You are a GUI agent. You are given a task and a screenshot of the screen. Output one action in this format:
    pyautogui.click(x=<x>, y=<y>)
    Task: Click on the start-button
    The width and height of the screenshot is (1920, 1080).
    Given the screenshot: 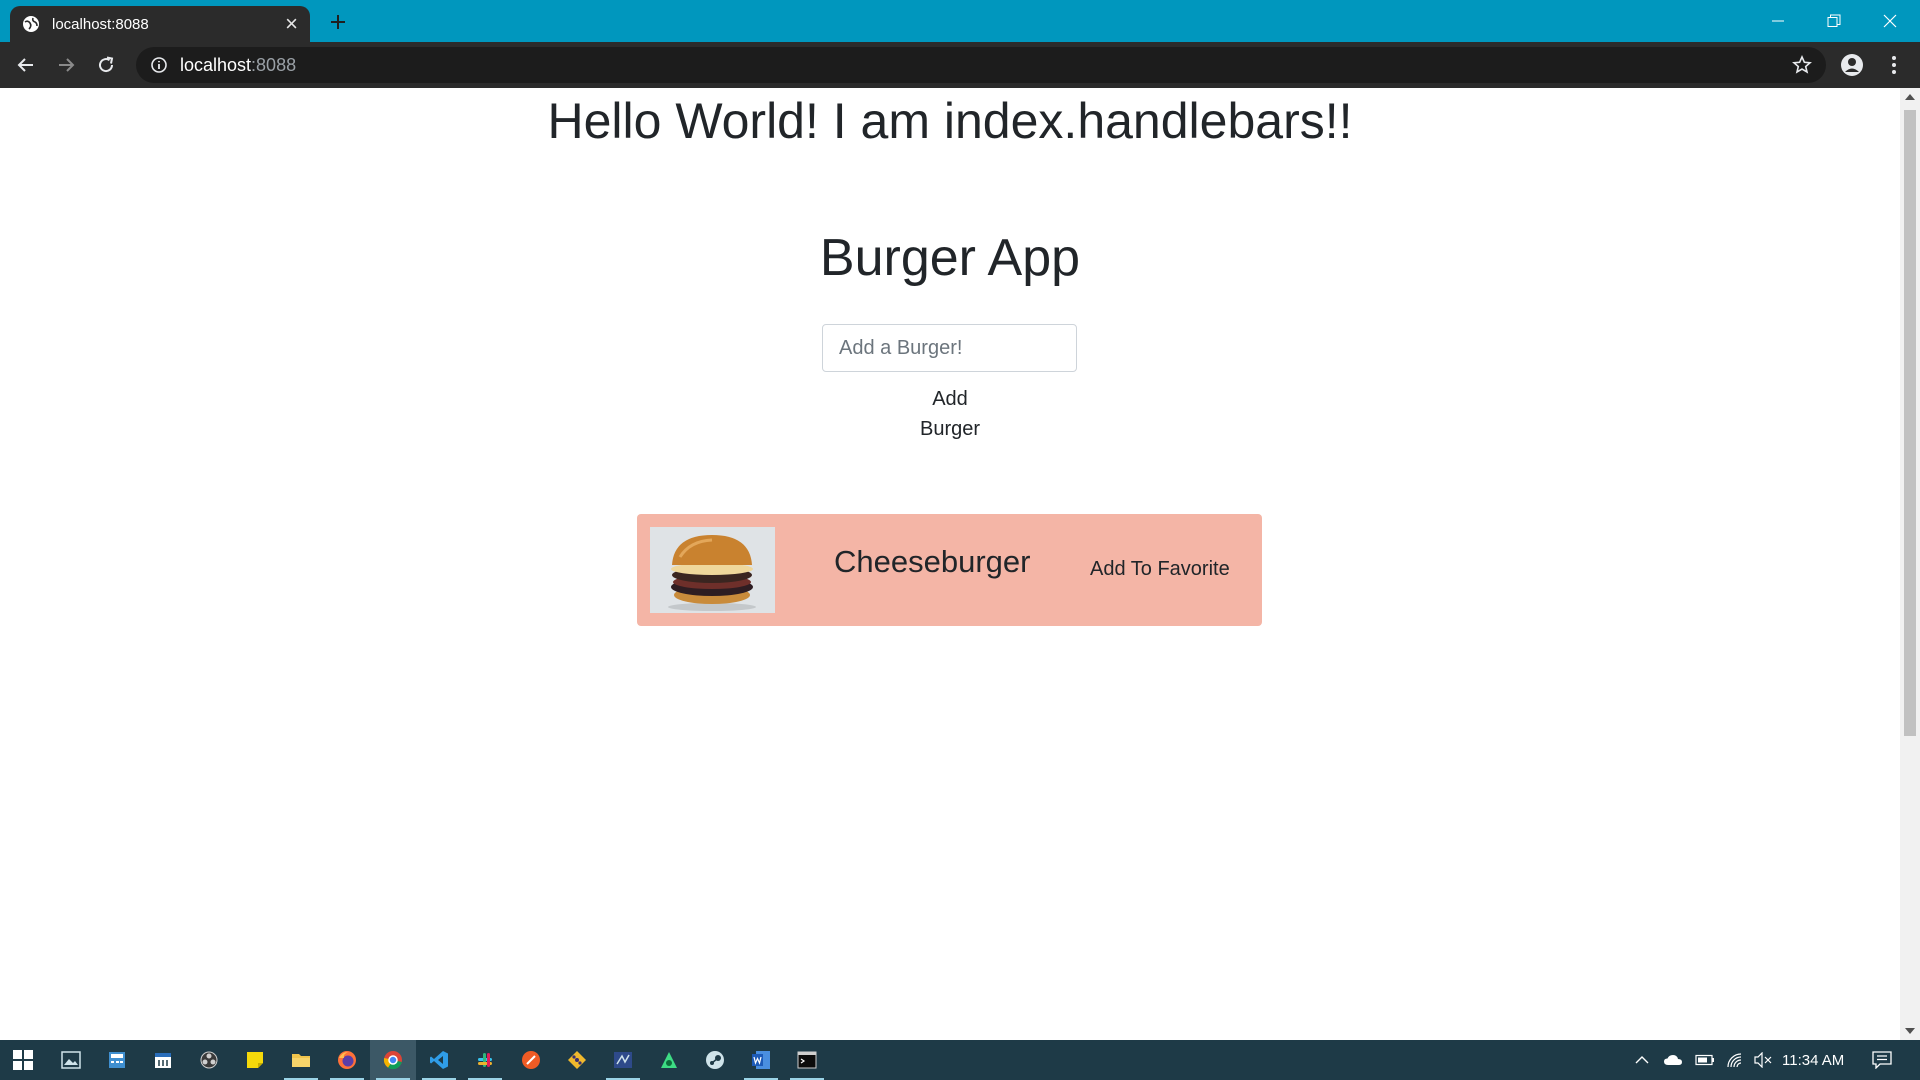 What is the action you would take?
    pyautogui.click(x=23, y=1060)
    